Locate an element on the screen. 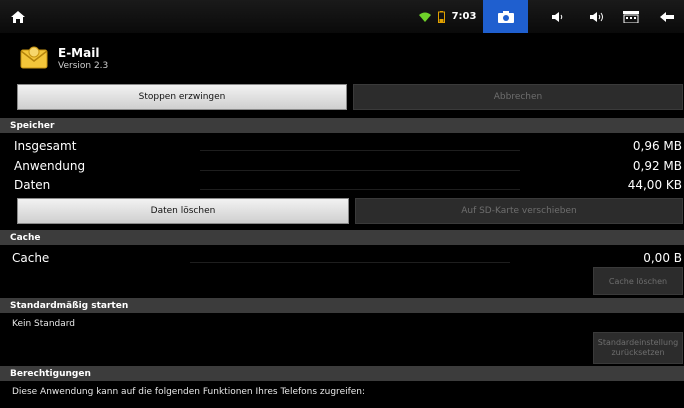  launch-default-section-header: Standardmäßig starten is located at coordinates (342, 305).